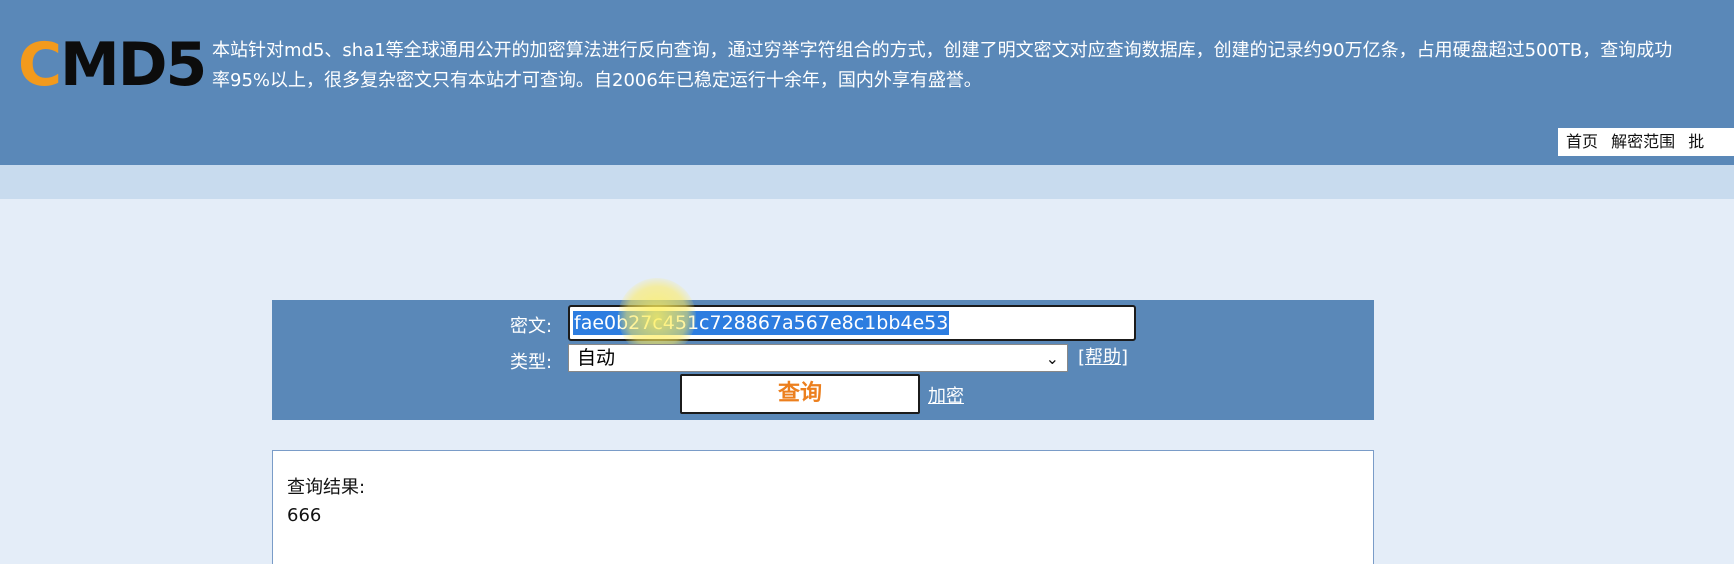 The width and height of the screenshot is (1734, 564). I want to click on help-link: [帮助], so click(1103, 358).